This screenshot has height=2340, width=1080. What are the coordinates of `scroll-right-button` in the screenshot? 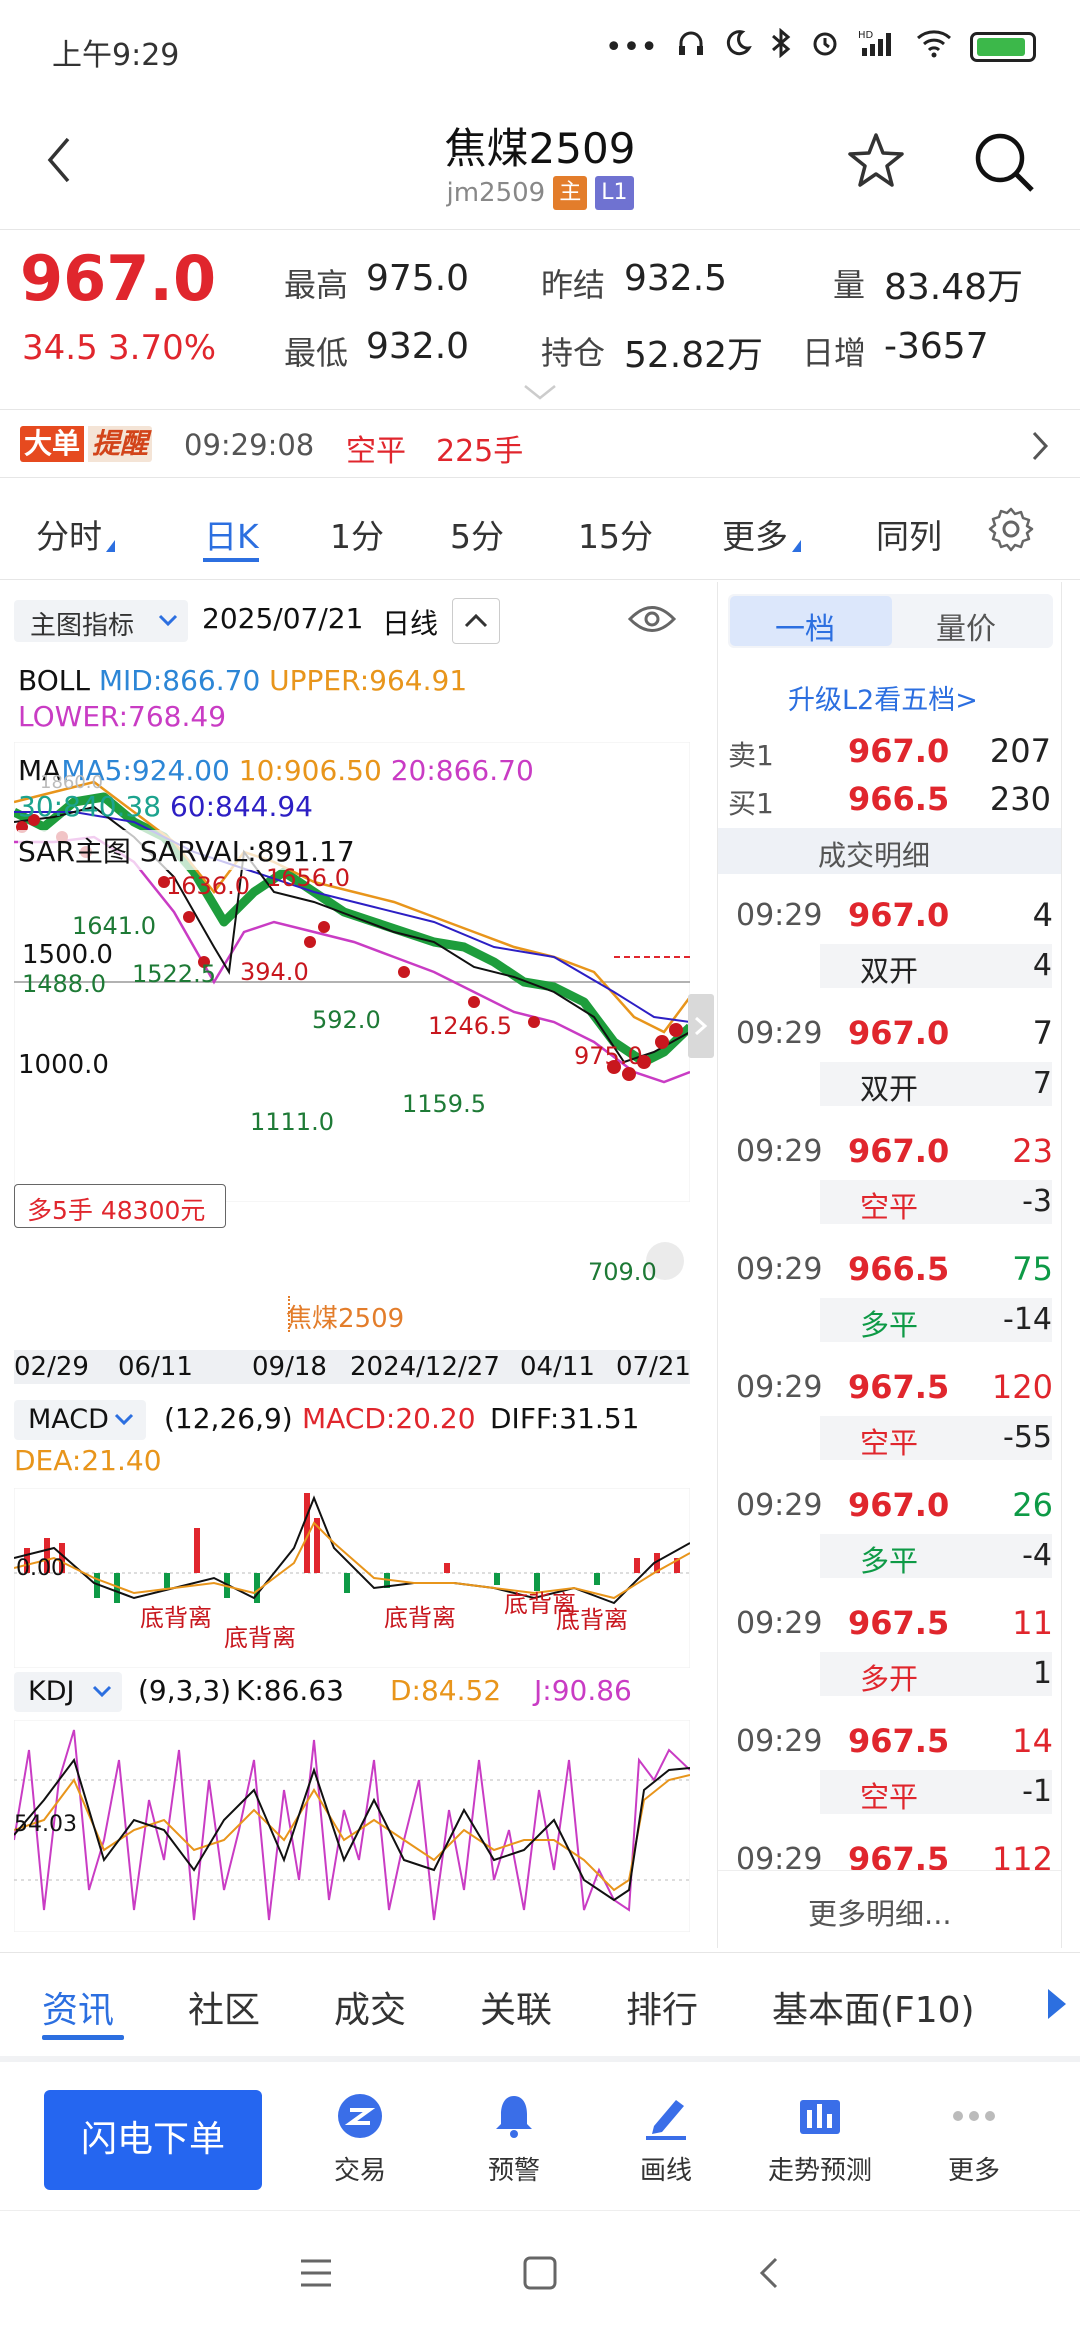 It's located at (1057, 2006).